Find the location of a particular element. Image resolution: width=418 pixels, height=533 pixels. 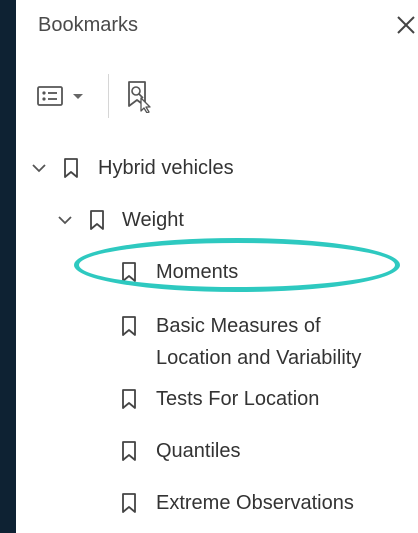

bookmark-label-line-1: Basic Measures of is located at coordinates (238, 326).